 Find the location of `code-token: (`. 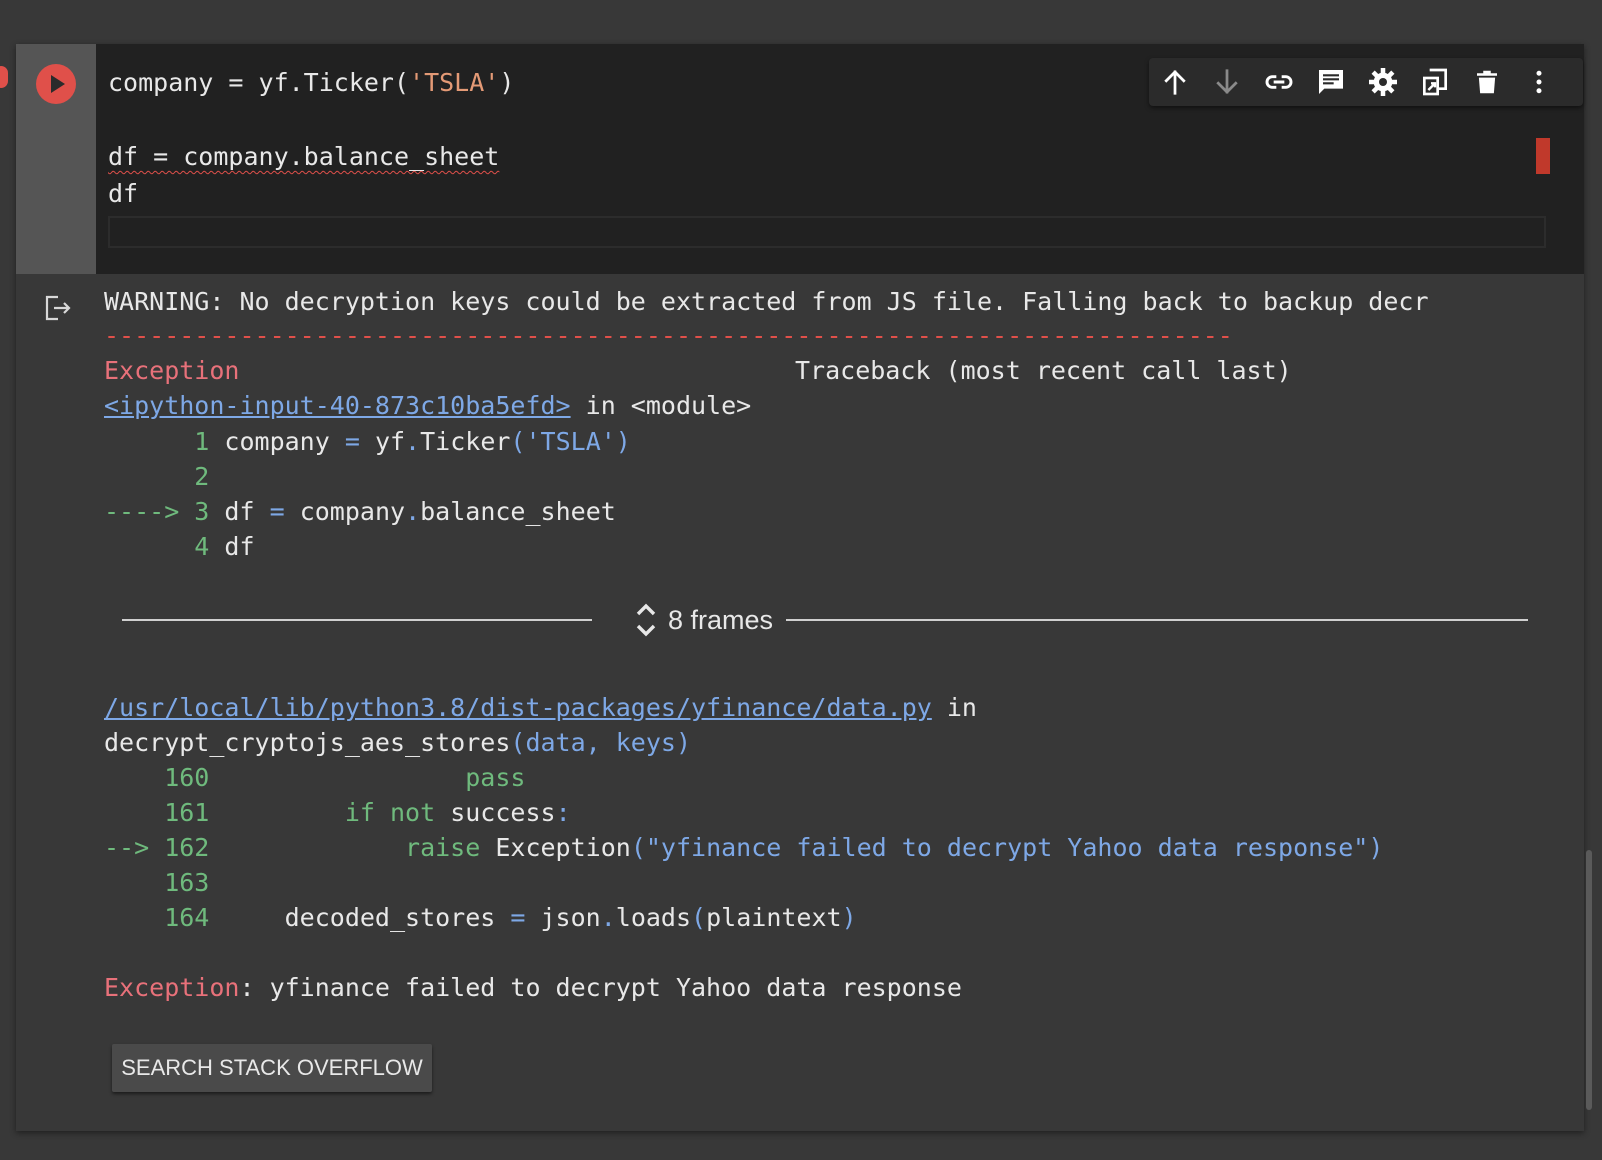

code-token: ( is located at coordinates (699, 917).